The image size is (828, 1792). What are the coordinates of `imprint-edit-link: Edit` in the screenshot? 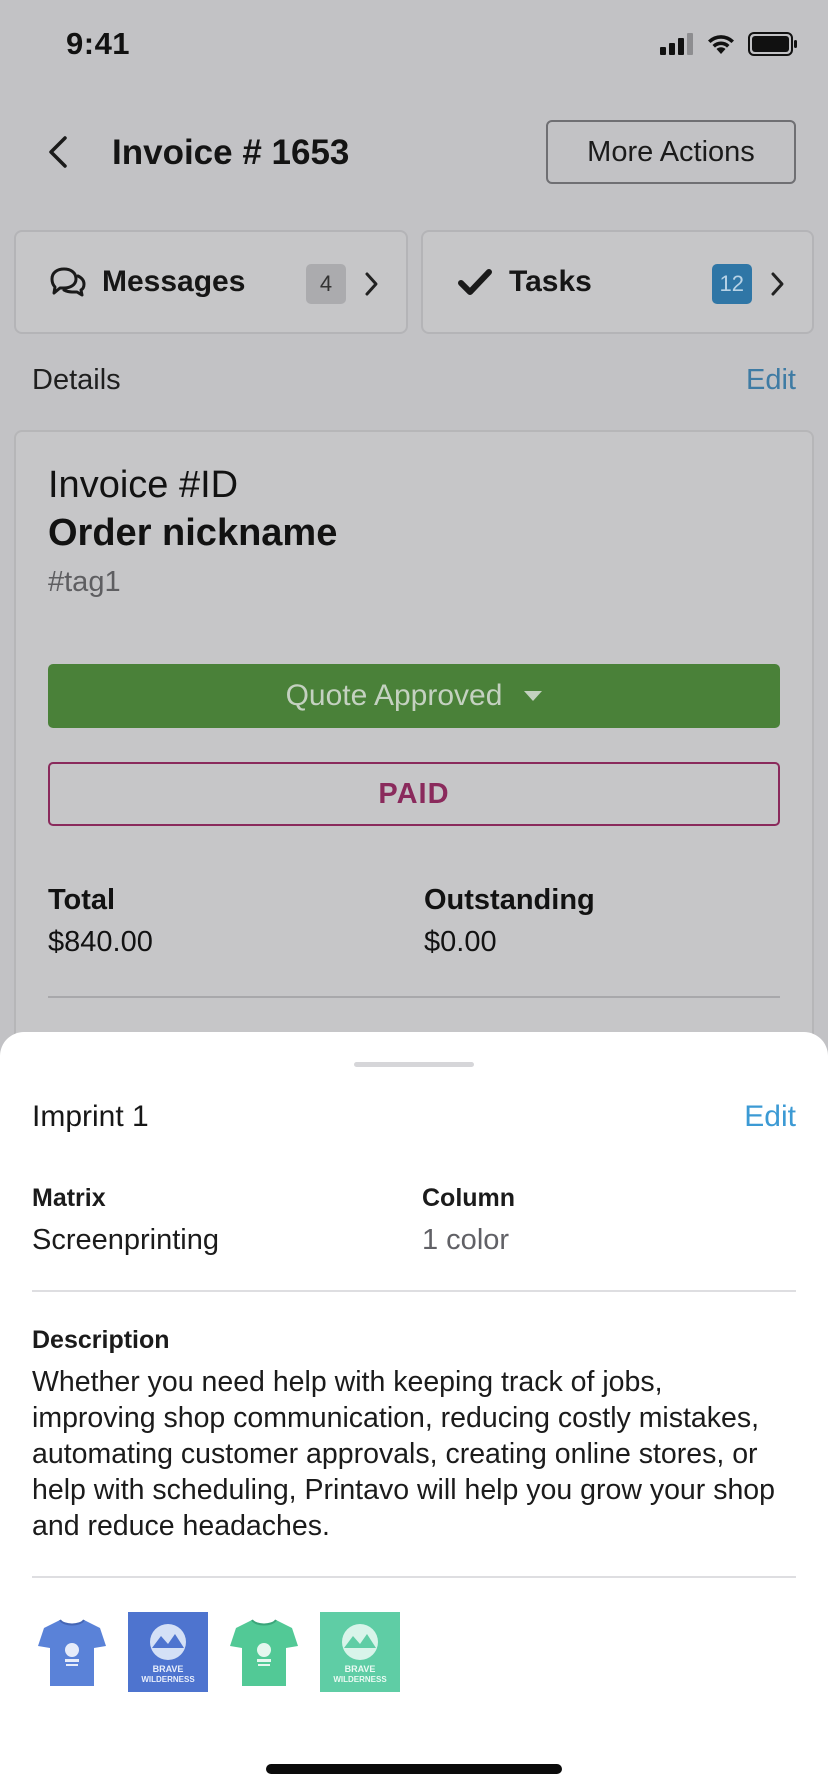 It's located at (770, 1117).